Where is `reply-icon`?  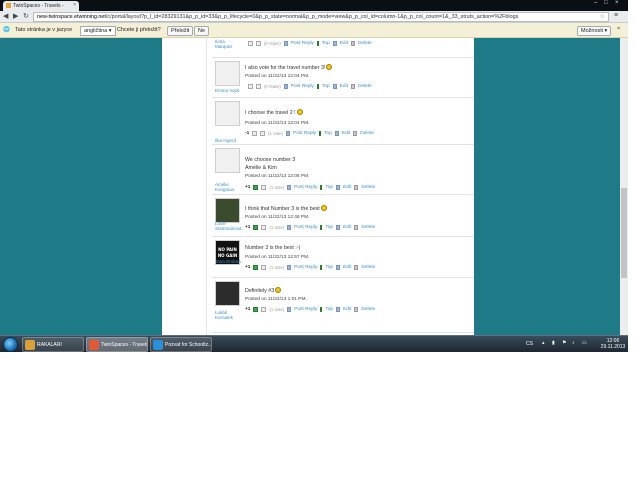 reply-icon is located at coordinates (289, 227).